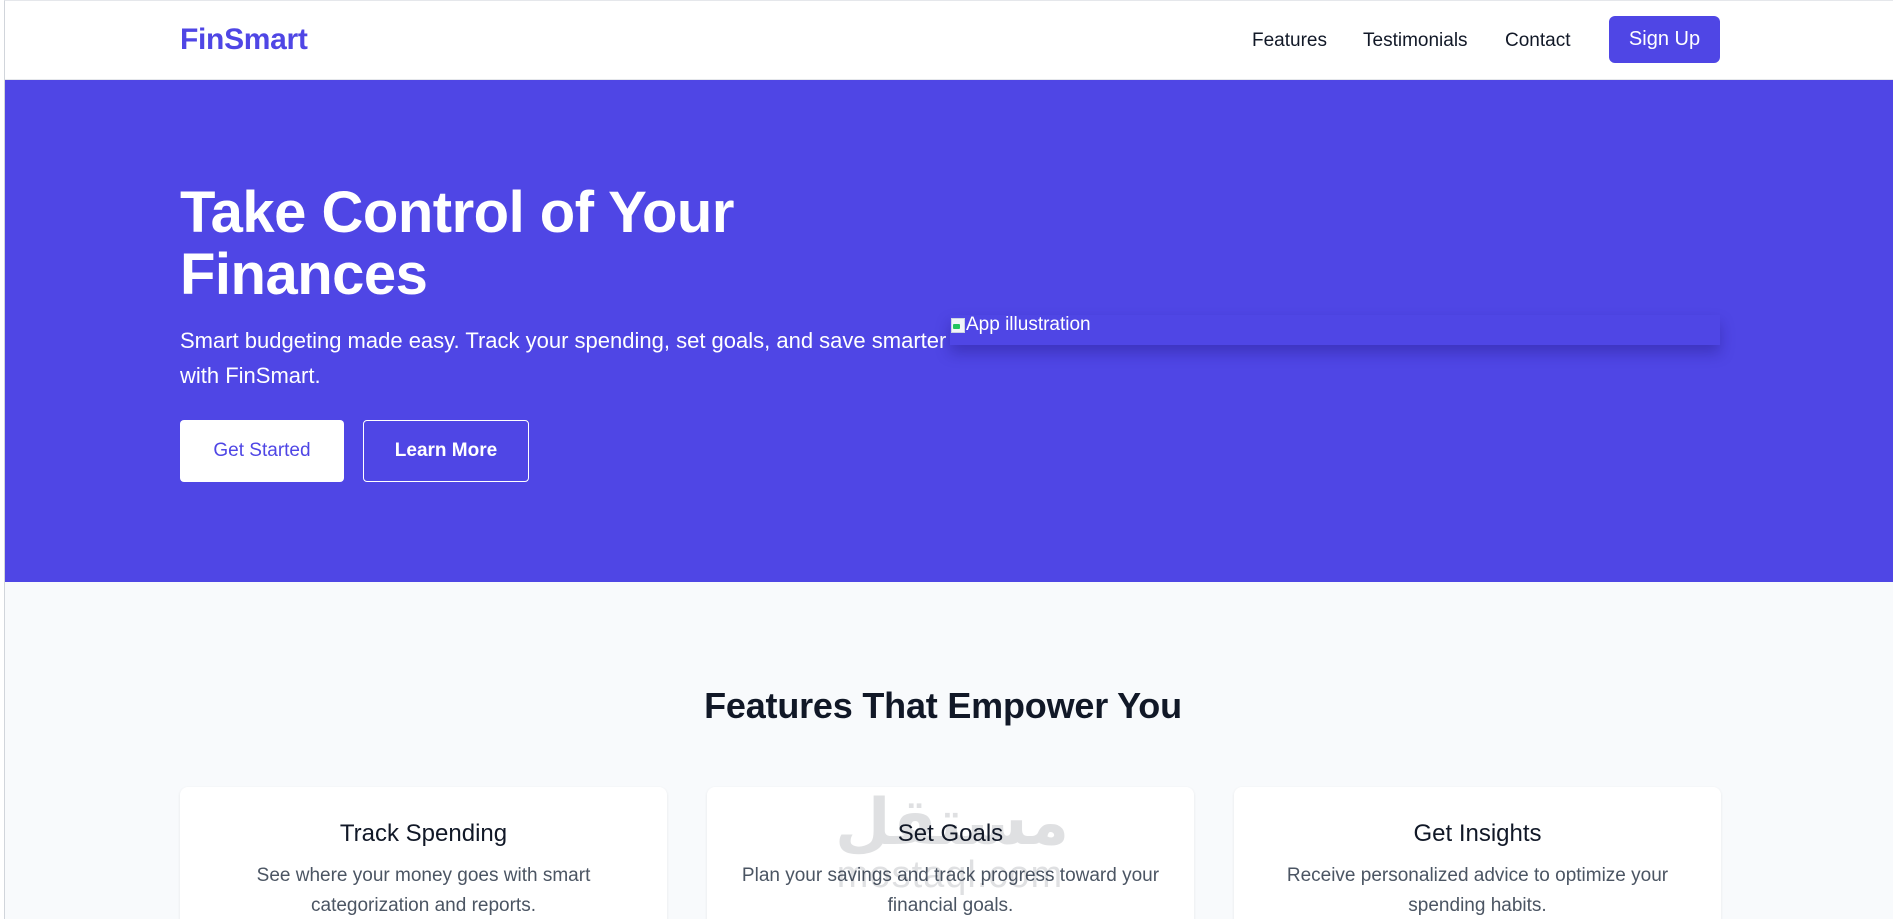 The width and height of the screenshot is (1893, 919). I want to click on broken-image-icon, so click(958, 325).